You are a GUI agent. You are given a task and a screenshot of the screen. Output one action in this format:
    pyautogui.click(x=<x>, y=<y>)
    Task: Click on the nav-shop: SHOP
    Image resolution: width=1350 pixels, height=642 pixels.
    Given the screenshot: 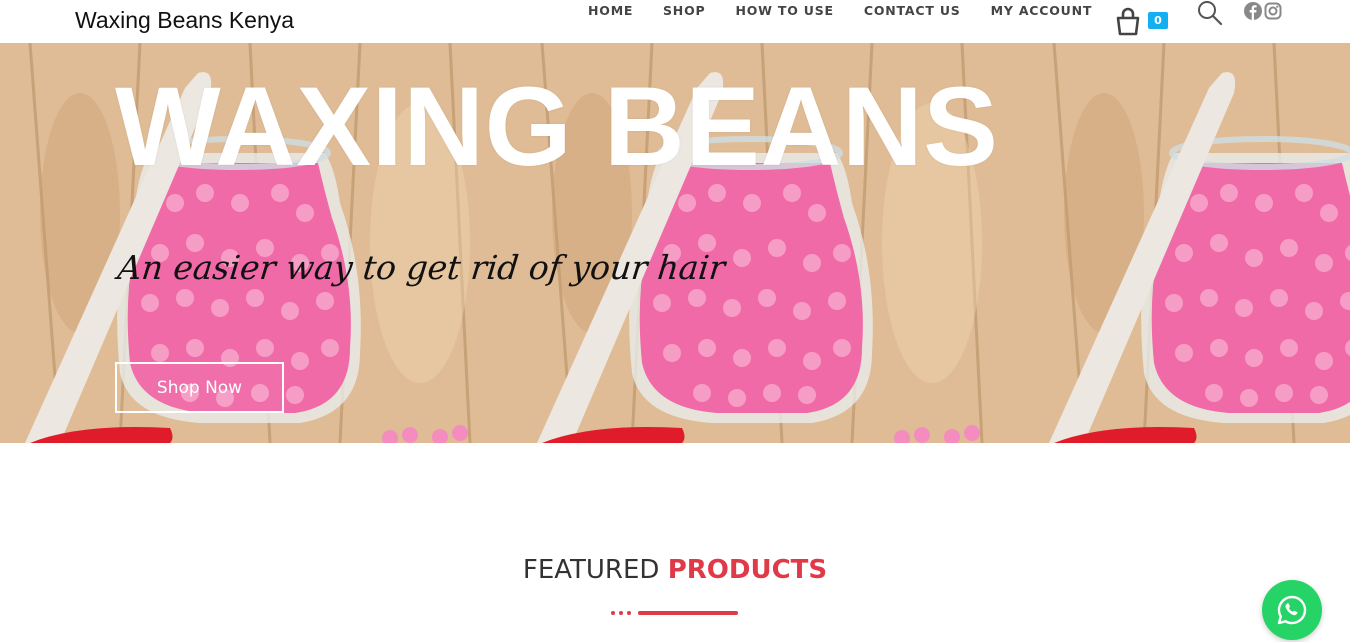 What is the action you would take?
    pyautogui.click(x=684, y=10)
    